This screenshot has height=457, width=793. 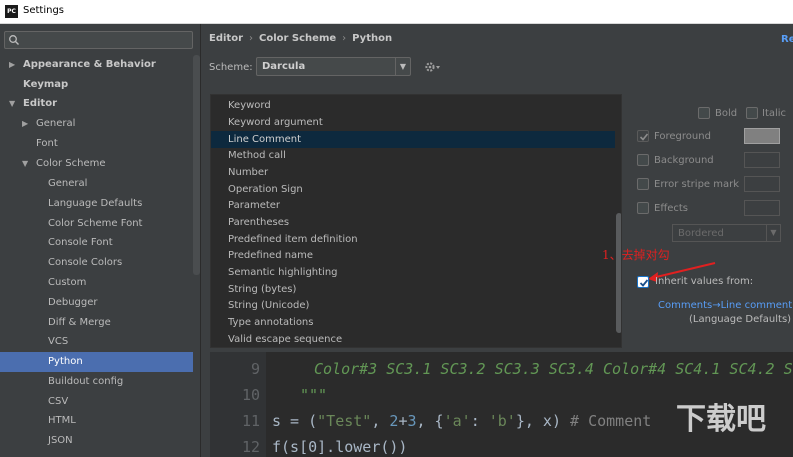 What do you see at coordinates (96, 283) in the screenshot?
I see `sidebar-item-custom: Custom` at bounding box center [96, 283].